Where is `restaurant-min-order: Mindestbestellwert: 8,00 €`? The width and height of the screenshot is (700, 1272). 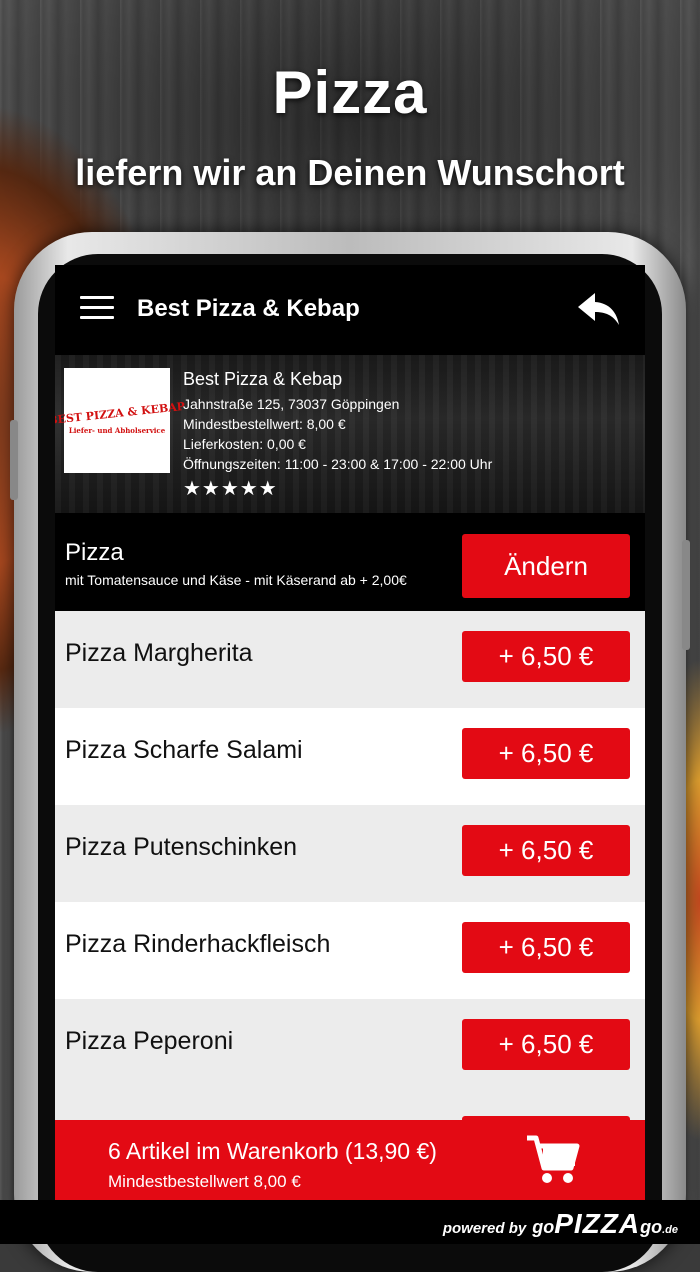 restaurant-min-order: Mindestbestellwert: 8,00 € is located at coordinates (264, 424).